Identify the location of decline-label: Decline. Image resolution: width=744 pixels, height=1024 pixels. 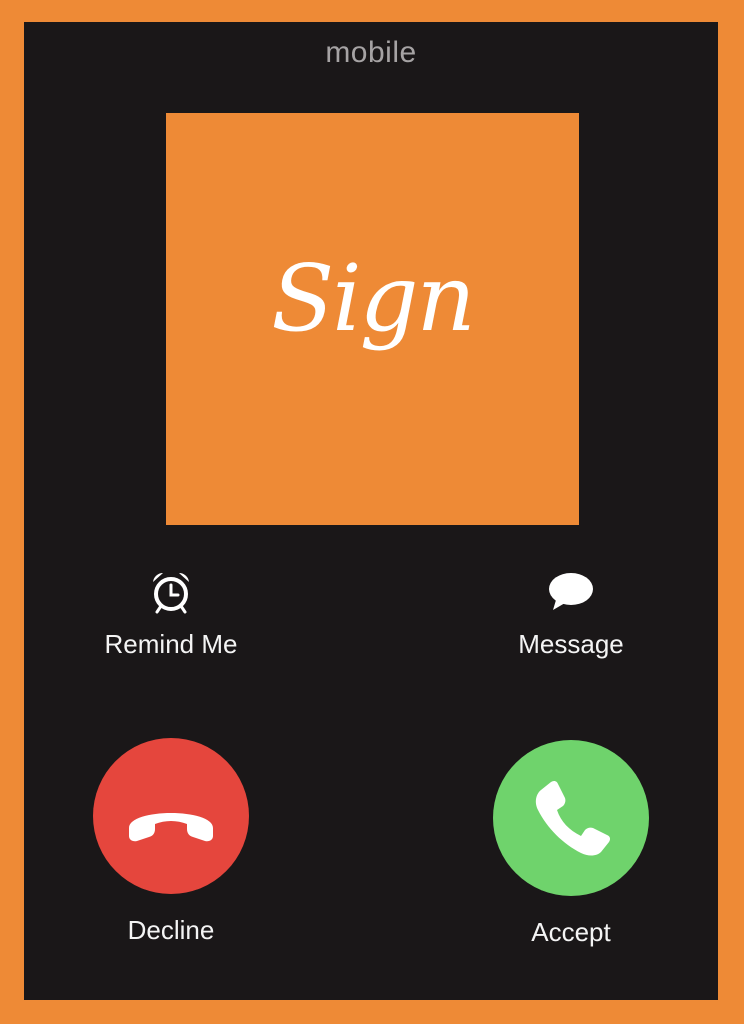
(171, 930).